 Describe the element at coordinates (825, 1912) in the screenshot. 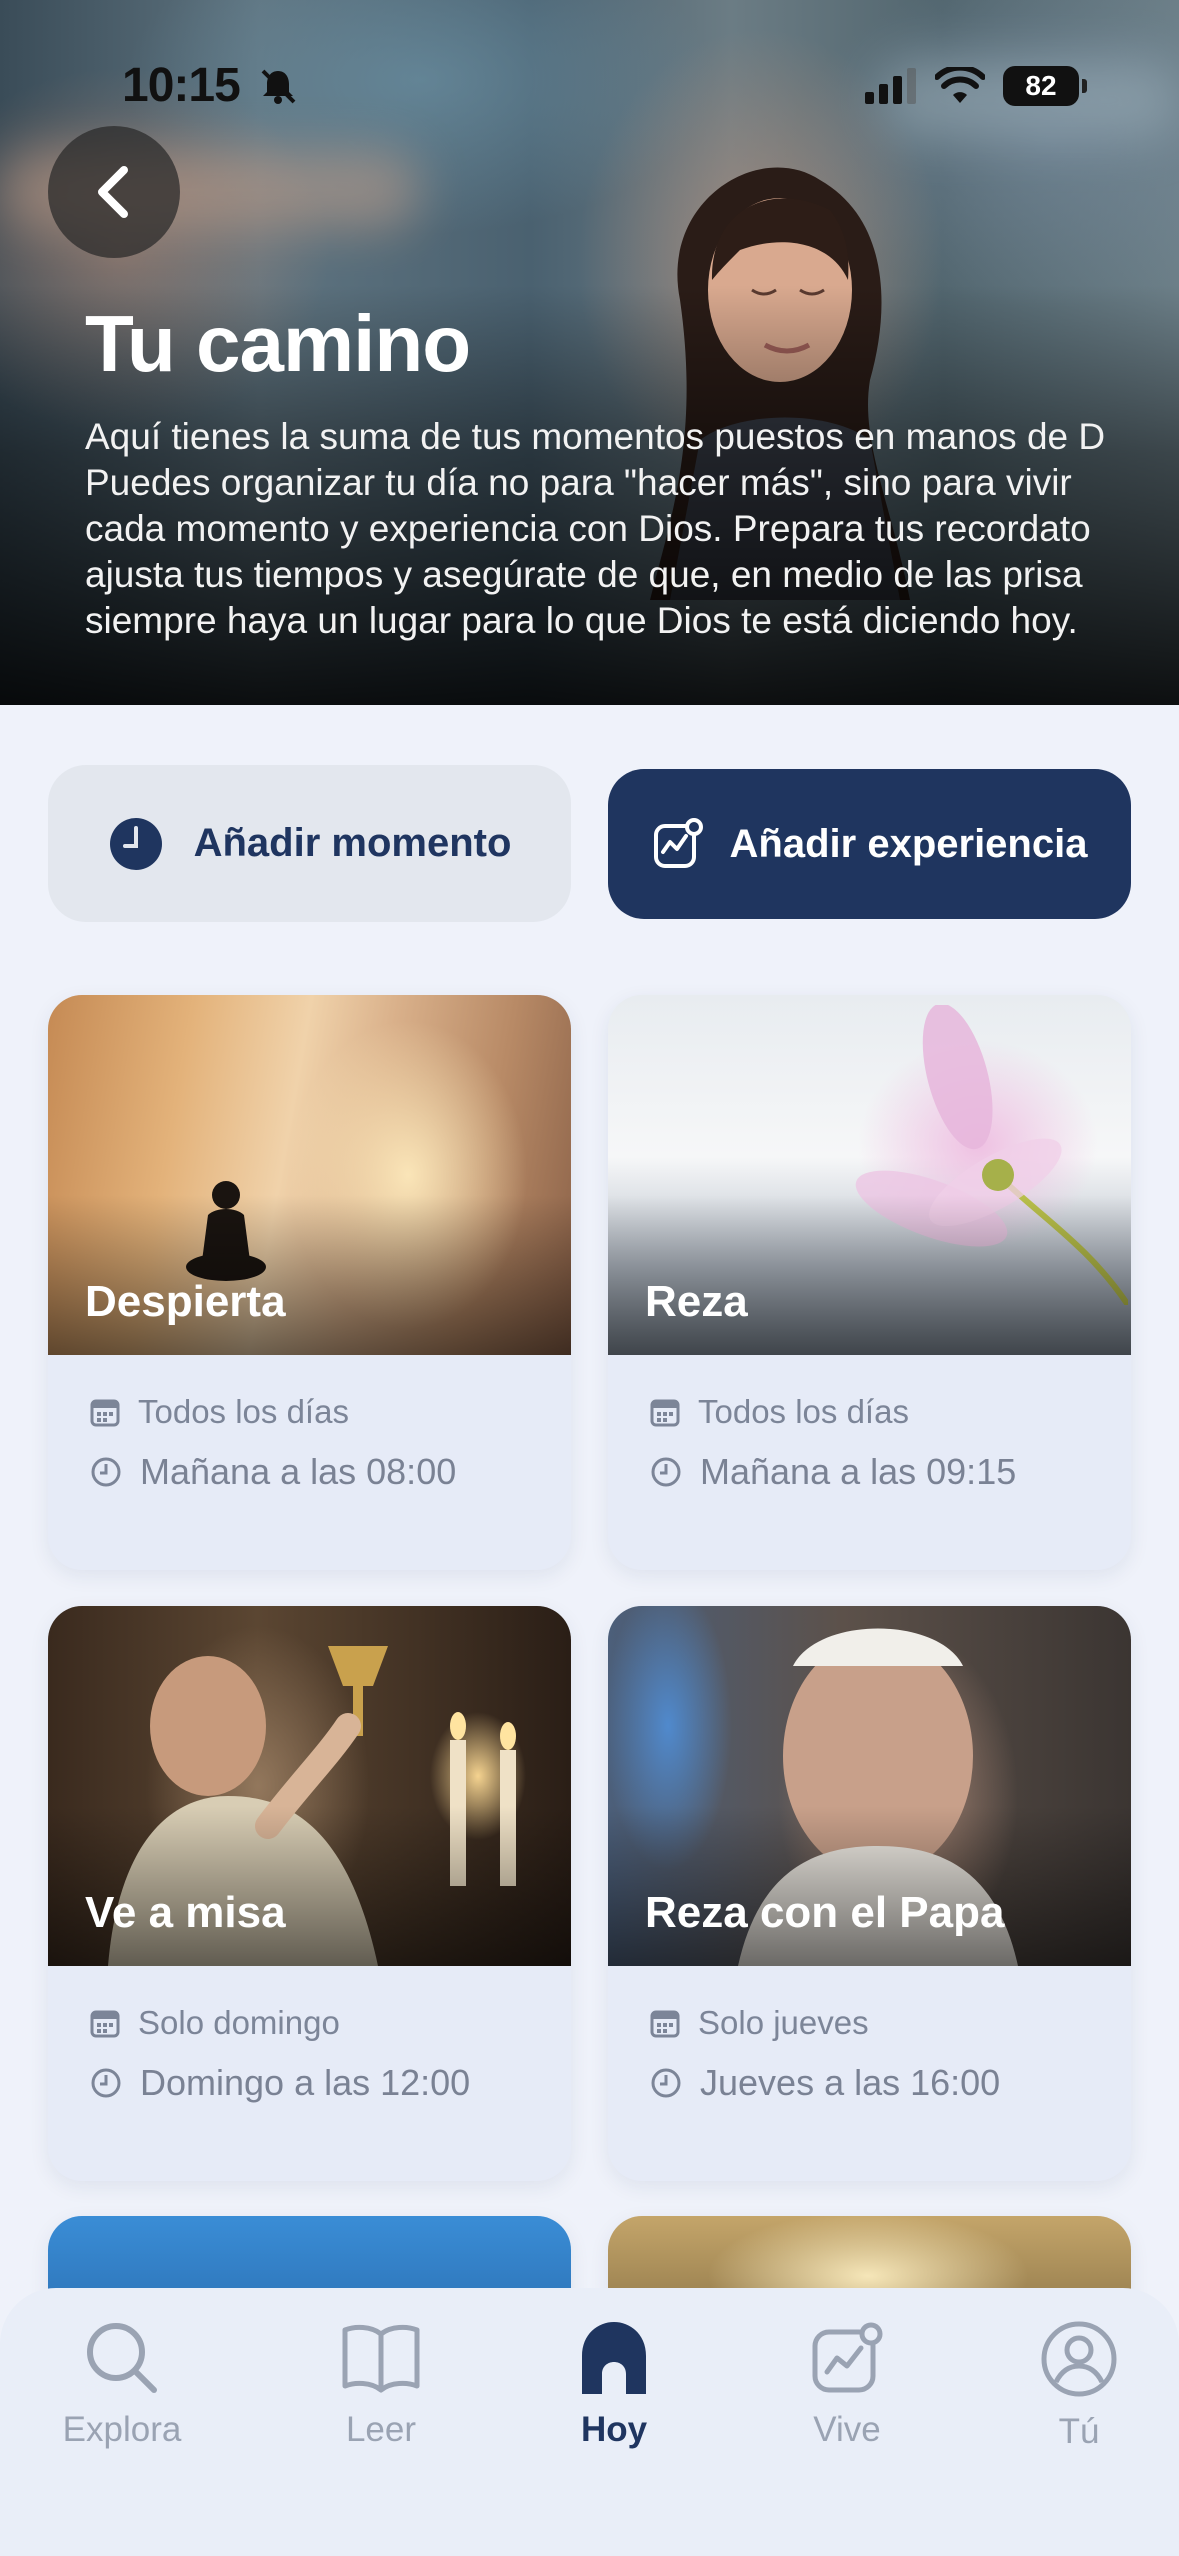

I see `card-title: Reza con el Papa` at that location.